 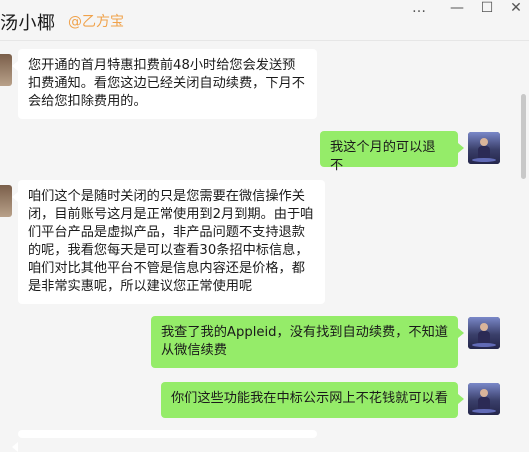 What do you see at coordinates (264, 20) in the screenshot?
I see `title-bar: 汤小椰 @乙方宝 … — ☐ ✕` at bounding box center [264, 20].